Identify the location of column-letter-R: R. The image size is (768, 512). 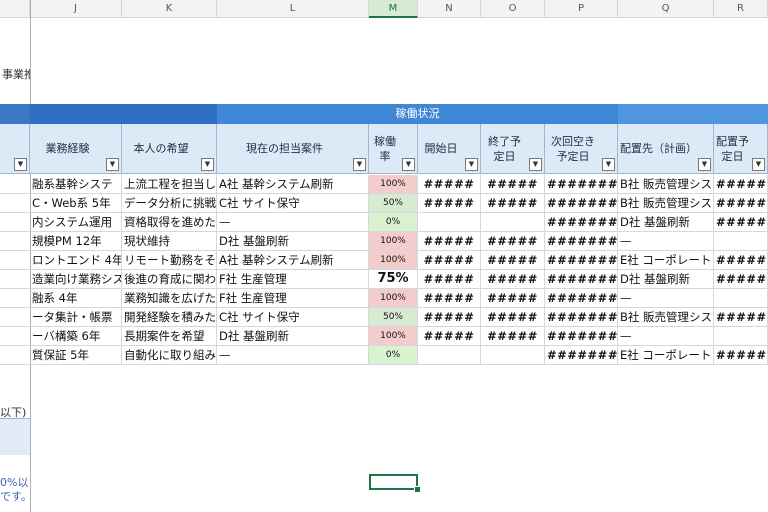
(741, 9).